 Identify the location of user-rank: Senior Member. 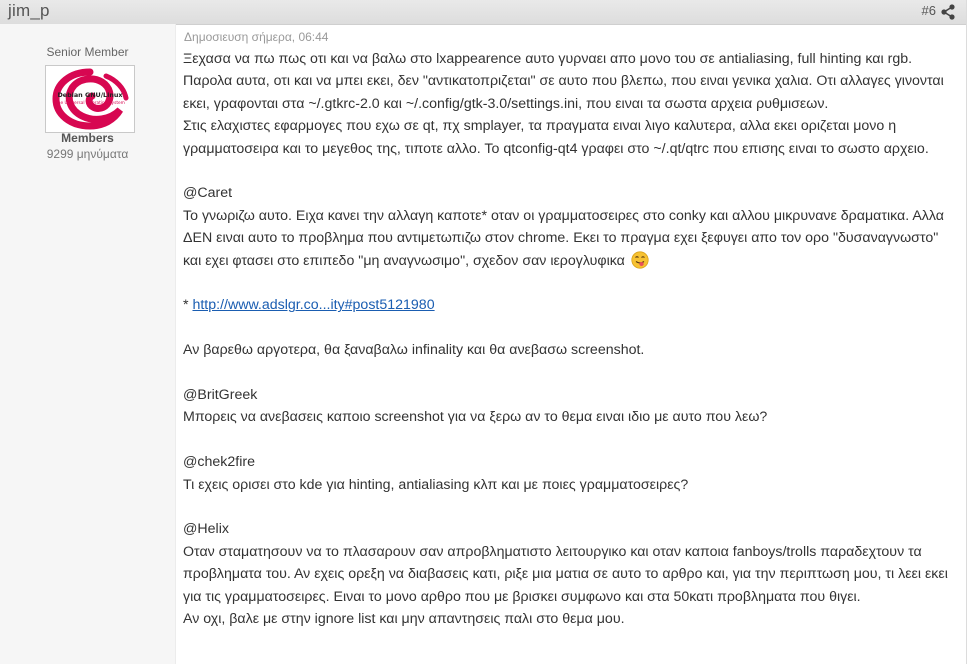
(87, 52).